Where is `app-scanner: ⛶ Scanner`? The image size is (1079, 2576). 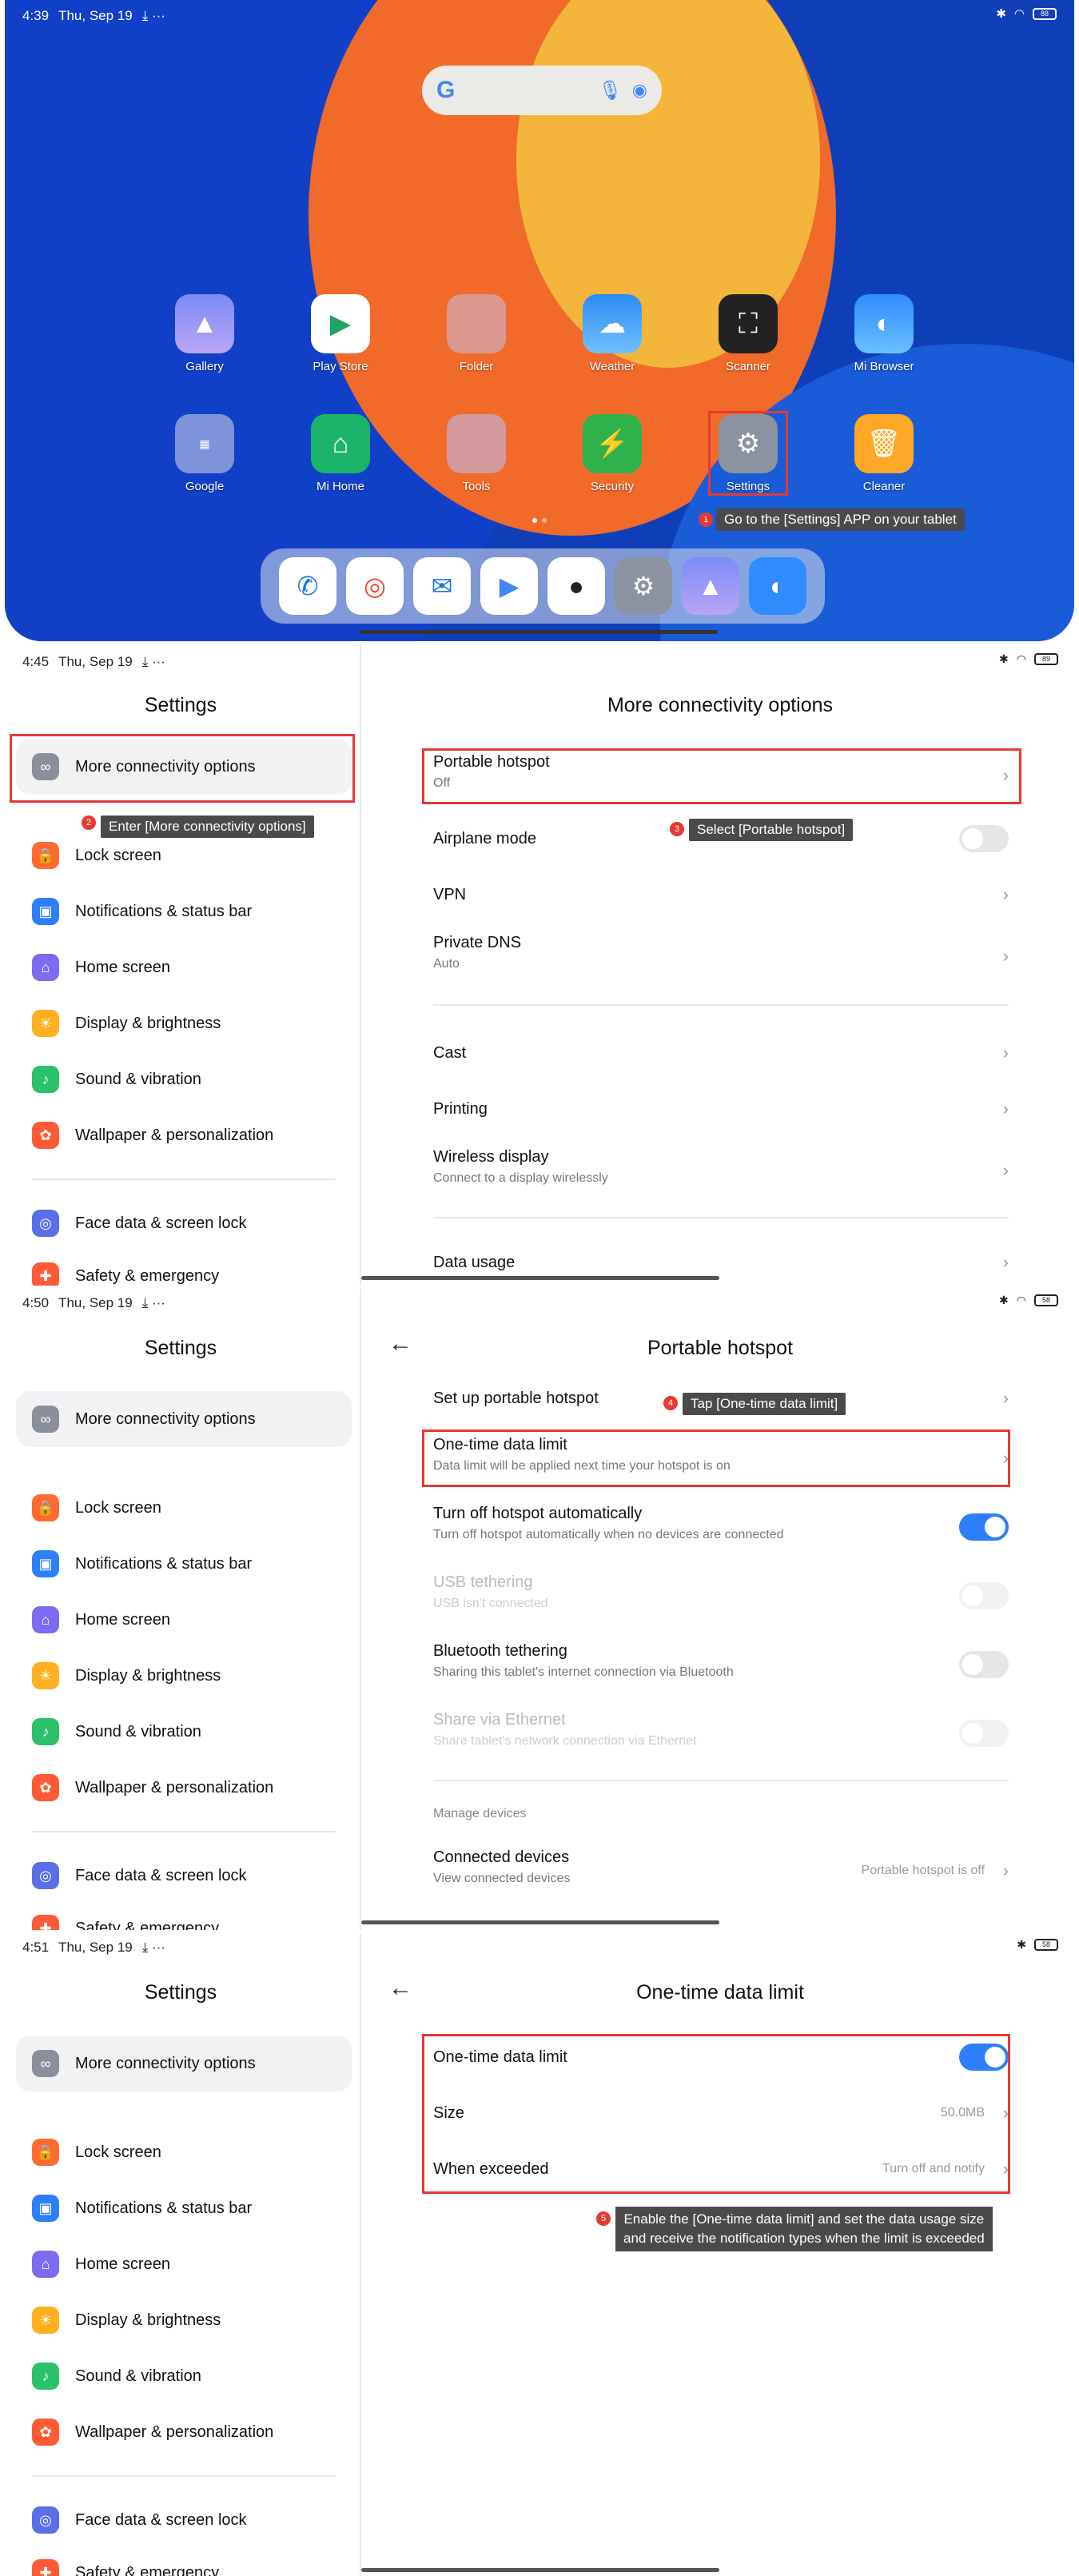
app-scanner: ⛶ Scanner is located at coordinates (748, 333).